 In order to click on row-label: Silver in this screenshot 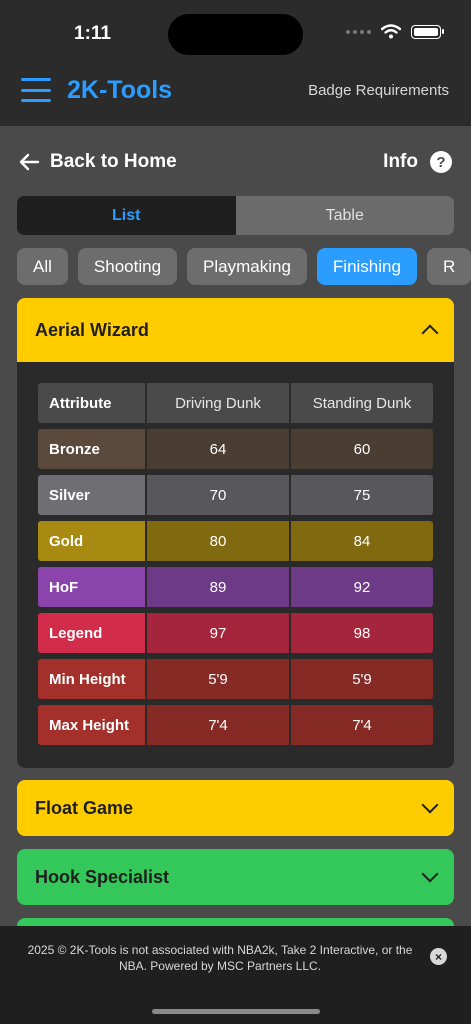, I will do `click(91, 495)`.